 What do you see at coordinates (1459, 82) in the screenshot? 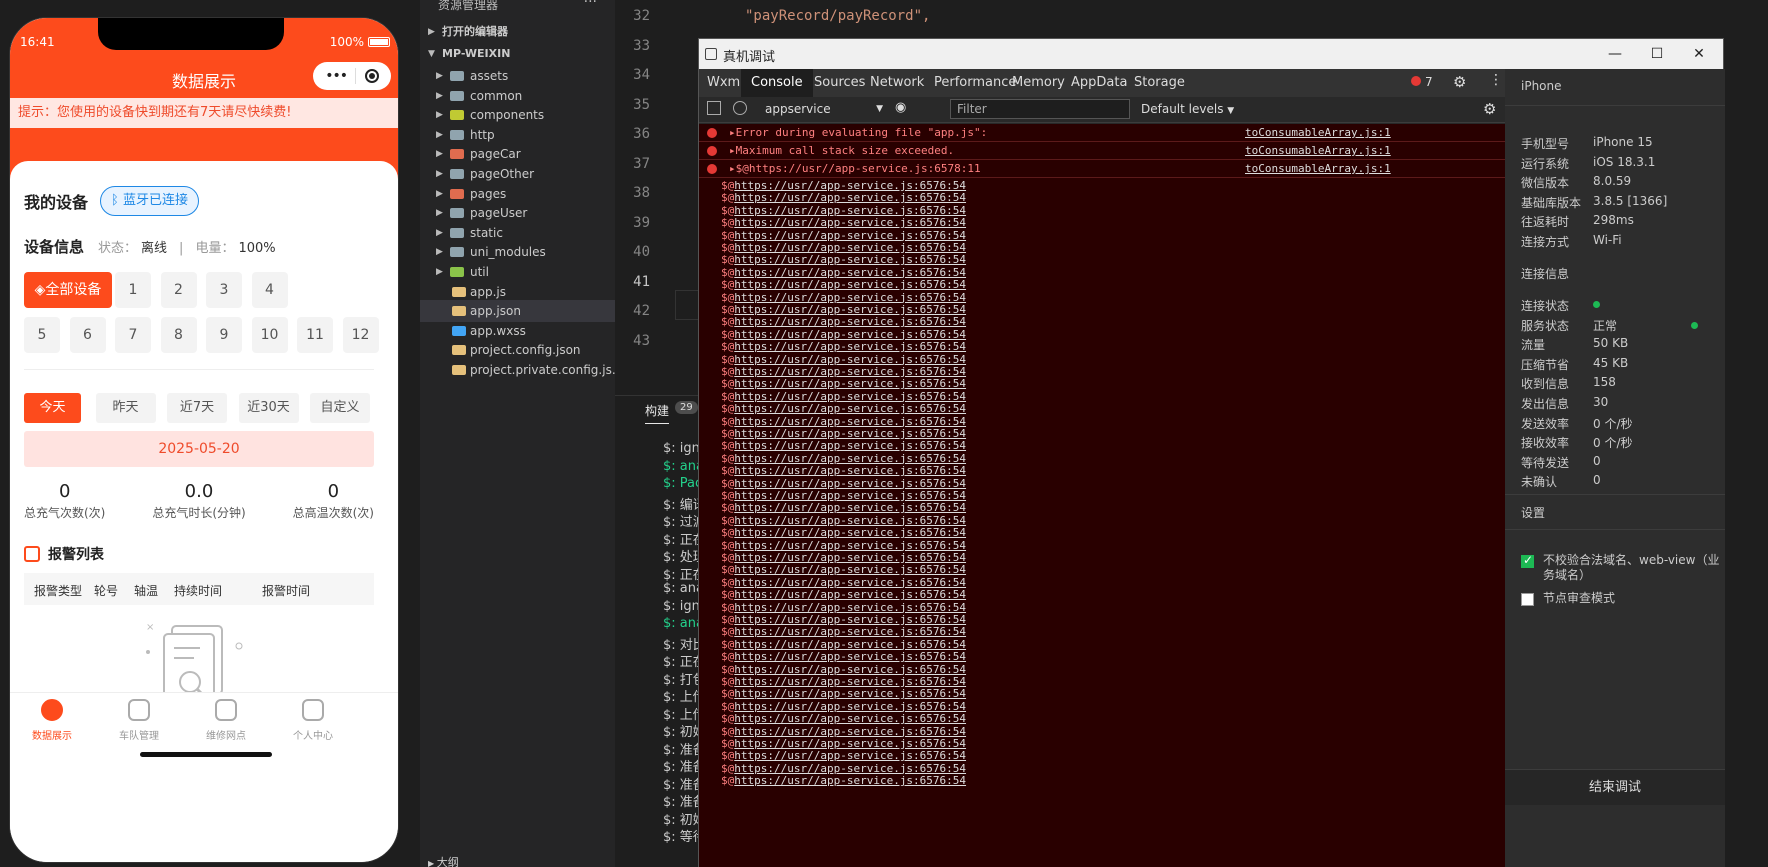
I see `gear-icon: ⚙` at bounding box center [1459, 82].